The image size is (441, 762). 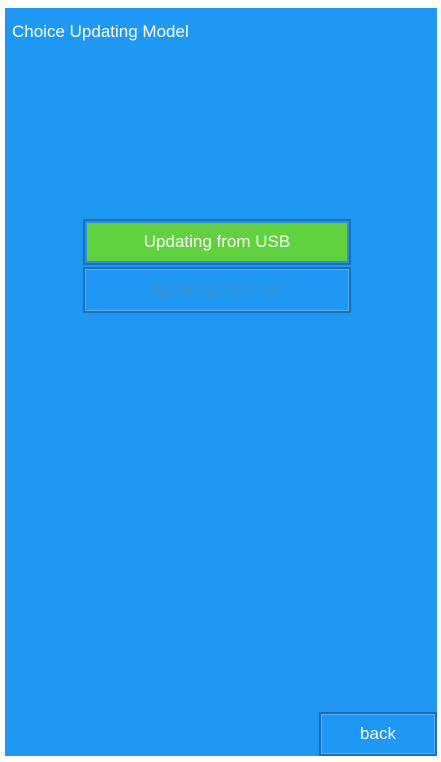 I want to click on page-title: Choice Updating Model, so click(x=100, y=31).